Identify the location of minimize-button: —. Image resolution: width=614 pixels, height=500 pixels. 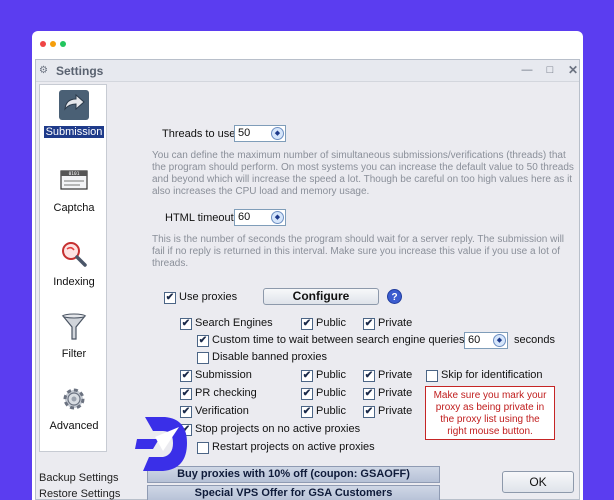
(527, 70).